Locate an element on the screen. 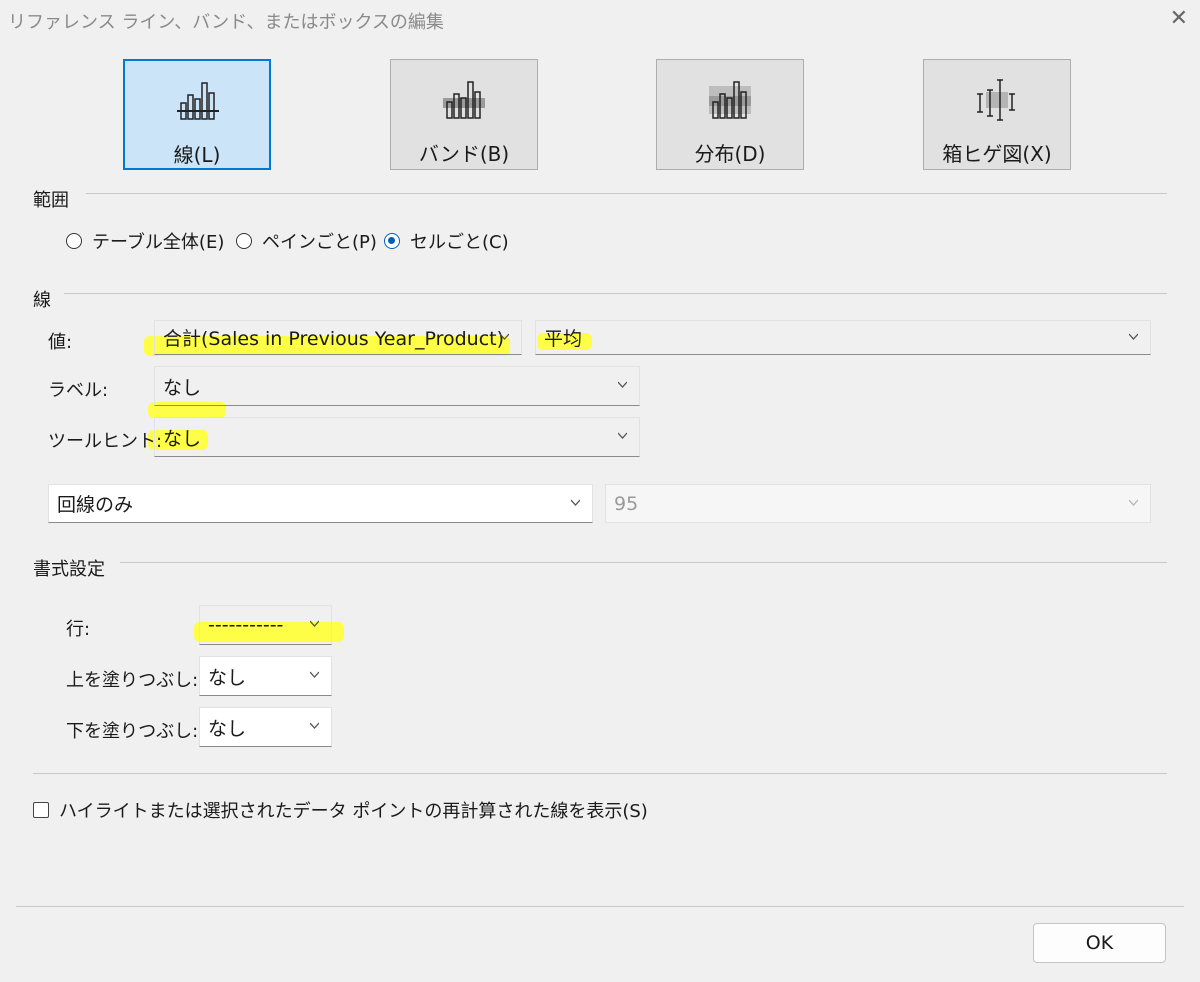 This screenshot has height=982, width=1200. label-text: なし is located at coordinates (182, 387).